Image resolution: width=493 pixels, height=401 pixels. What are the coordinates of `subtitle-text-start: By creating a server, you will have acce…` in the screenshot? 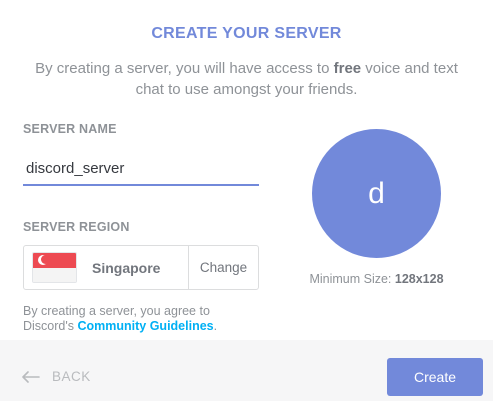 It's located at (184, 68).